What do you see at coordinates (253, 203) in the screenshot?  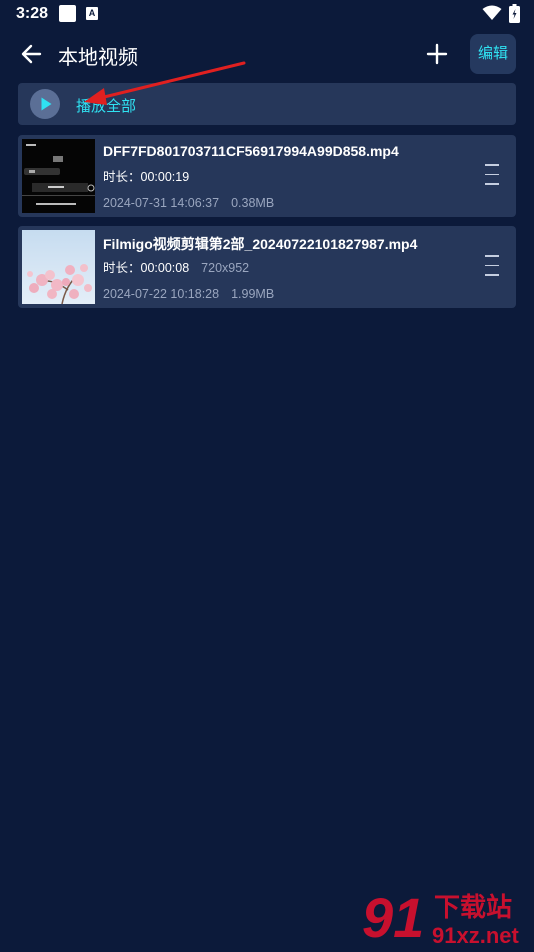 I see `video-size: 0.38MB` at bounding box center [253, 203].